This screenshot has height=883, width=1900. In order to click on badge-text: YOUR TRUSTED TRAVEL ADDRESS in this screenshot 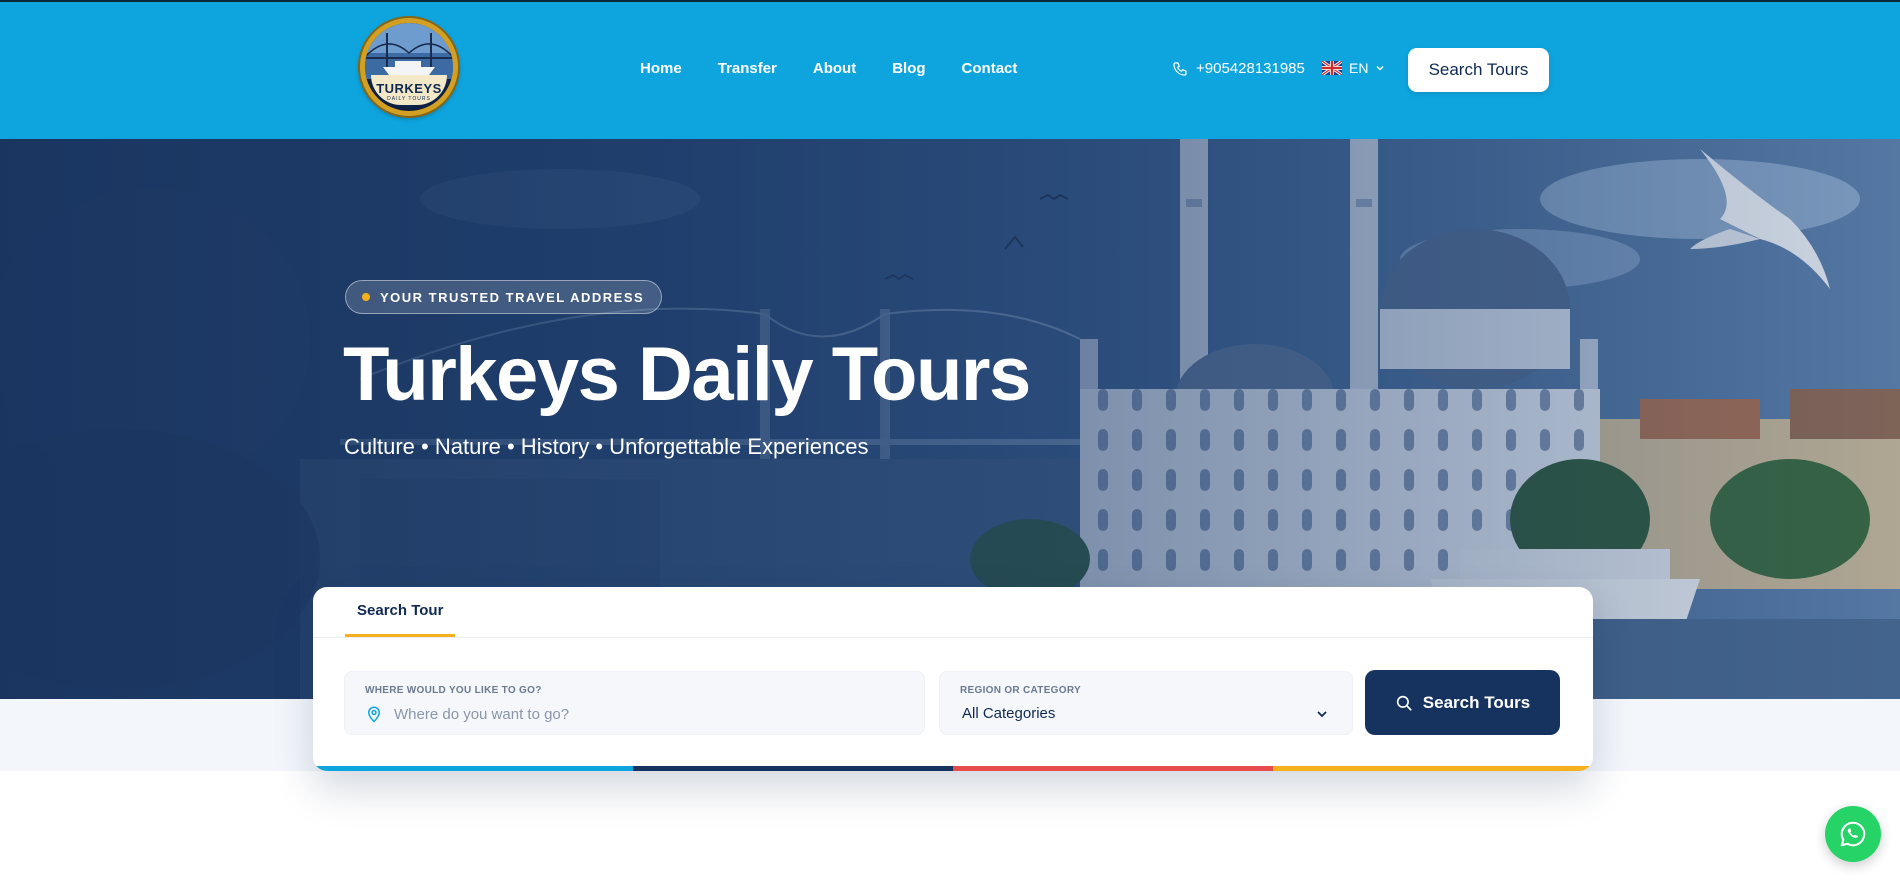, I will do `click(512, 297)`.